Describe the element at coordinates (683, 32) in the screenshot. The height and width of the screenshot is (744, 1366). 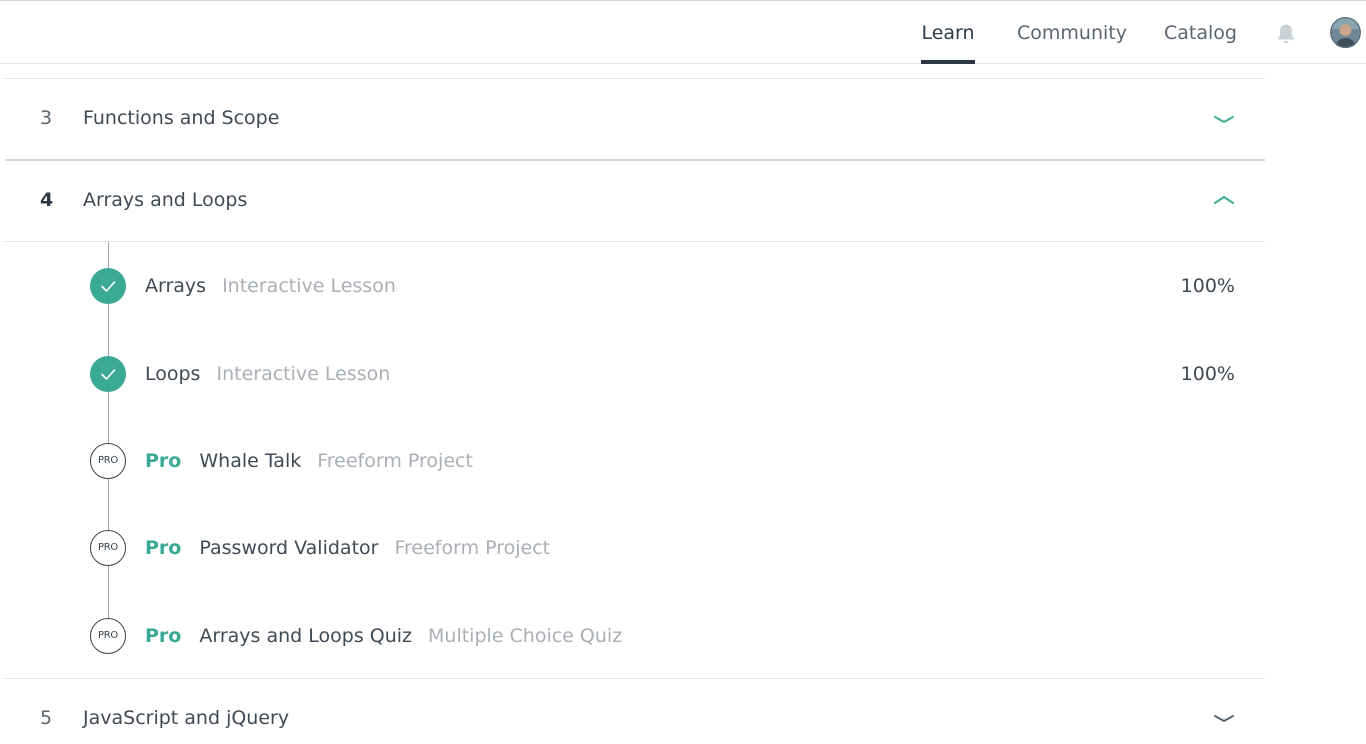
I see `top-navigation: Learn Community Catalog` at that location.